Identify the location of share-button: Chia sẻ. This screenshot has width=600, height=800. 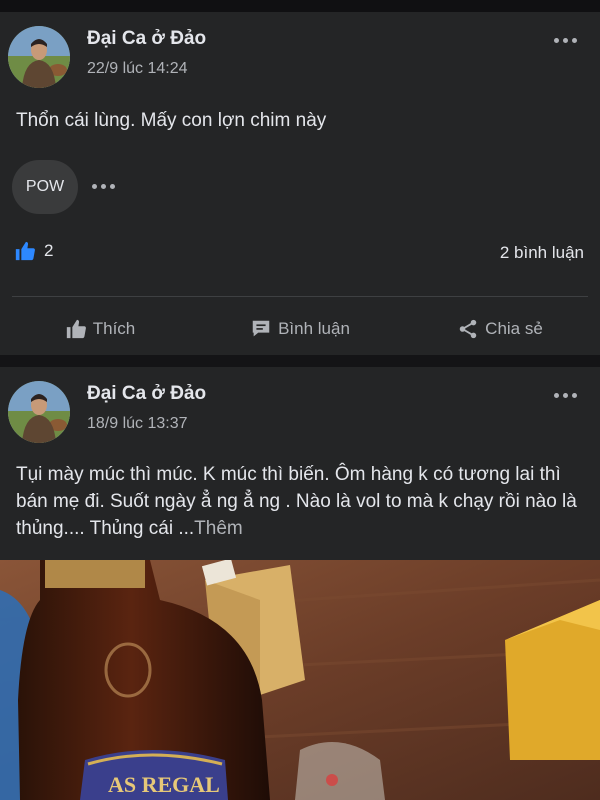
(500, 329).